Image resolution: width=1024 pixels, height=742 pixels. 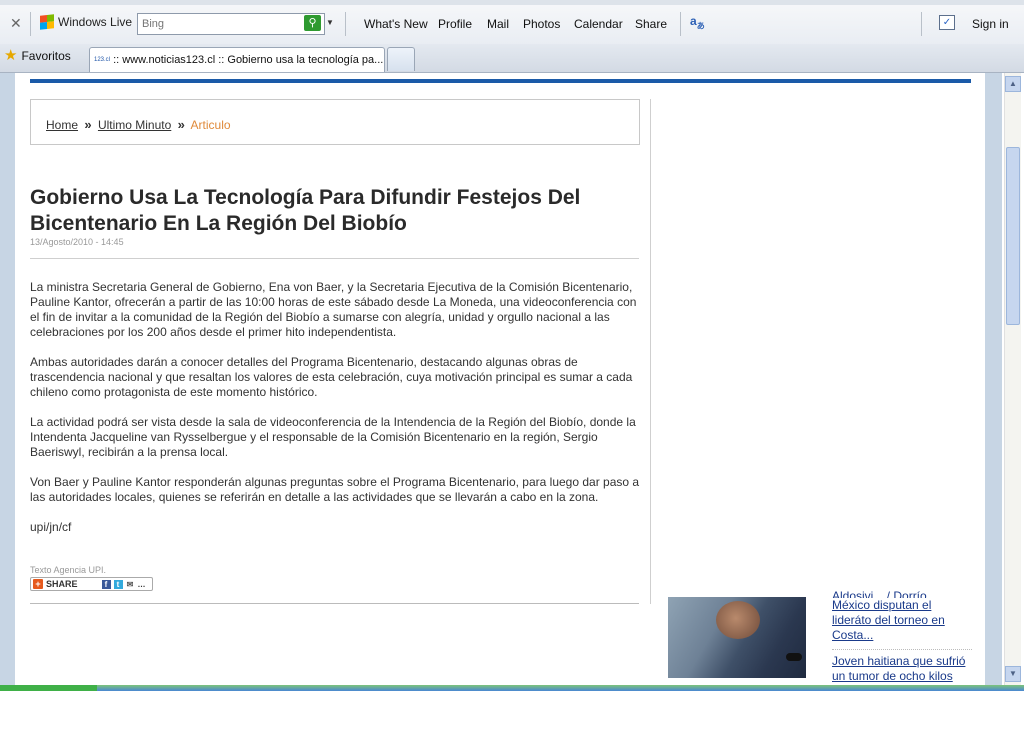 What do you see at coordinates (1013, 236) in the screenshot?
I see `scroll-thumb` at bounding box center [1013, 236].